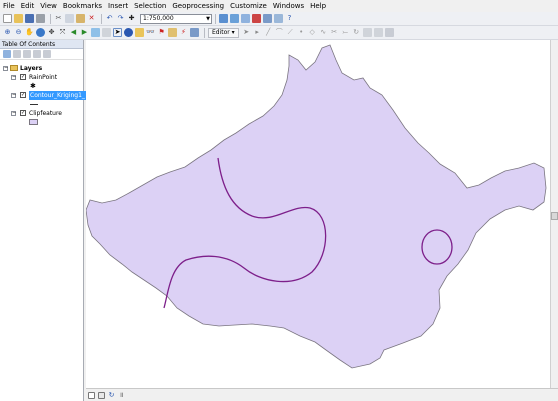 The height and width of the screenshot is (401, 558). What do you see at coordinates (42, 68) in the screenshot?
I see `toc-layers-root: − Layers` at bounding box center [42, 68].